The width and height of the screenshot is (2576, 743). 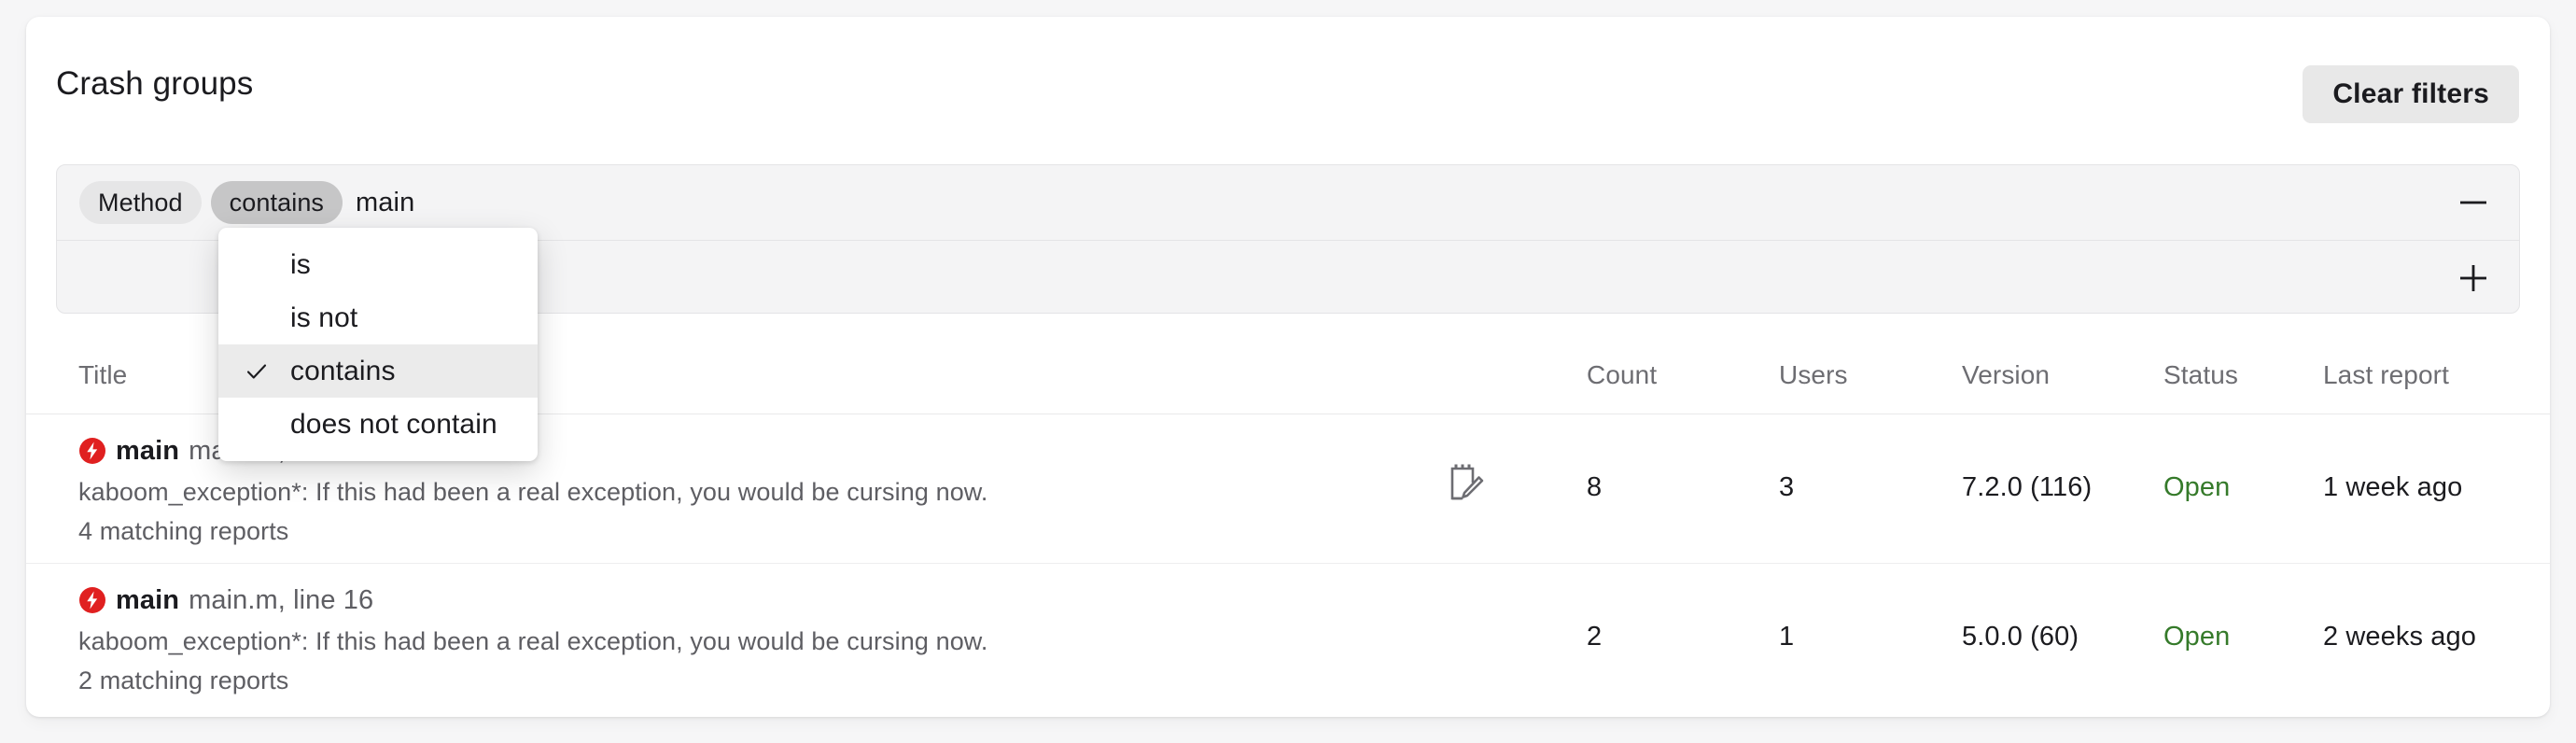 What do you see at coordinates (741, 600) in the screenshot?
I see `crash-title-line: main main.m, line 16` at bounding box center [741, 600].